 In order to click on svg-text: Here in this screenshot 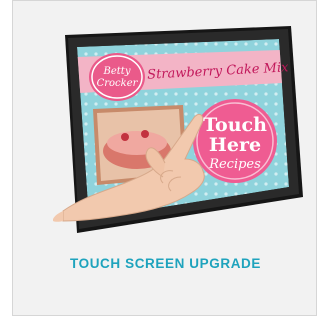, I will do `click(235, 145)`.